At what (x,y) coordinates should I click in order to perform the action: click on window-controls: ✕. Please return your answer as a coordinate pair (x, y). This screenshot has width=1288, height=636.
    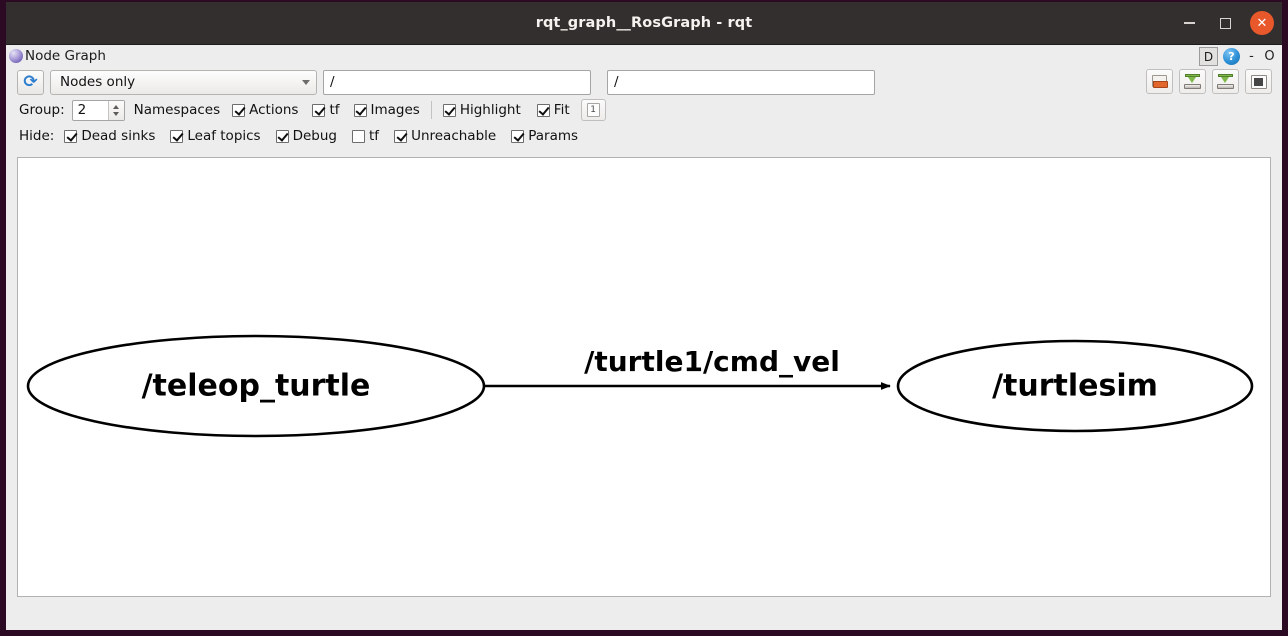
    Looking at the image, I should click on (1226, 23).